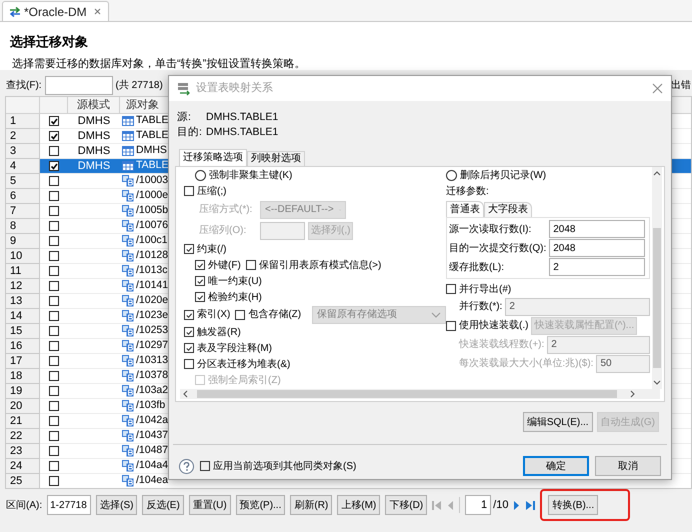  Describe the element at coordinates (78, 85) in the screenshot. I see `search-field` at that location.